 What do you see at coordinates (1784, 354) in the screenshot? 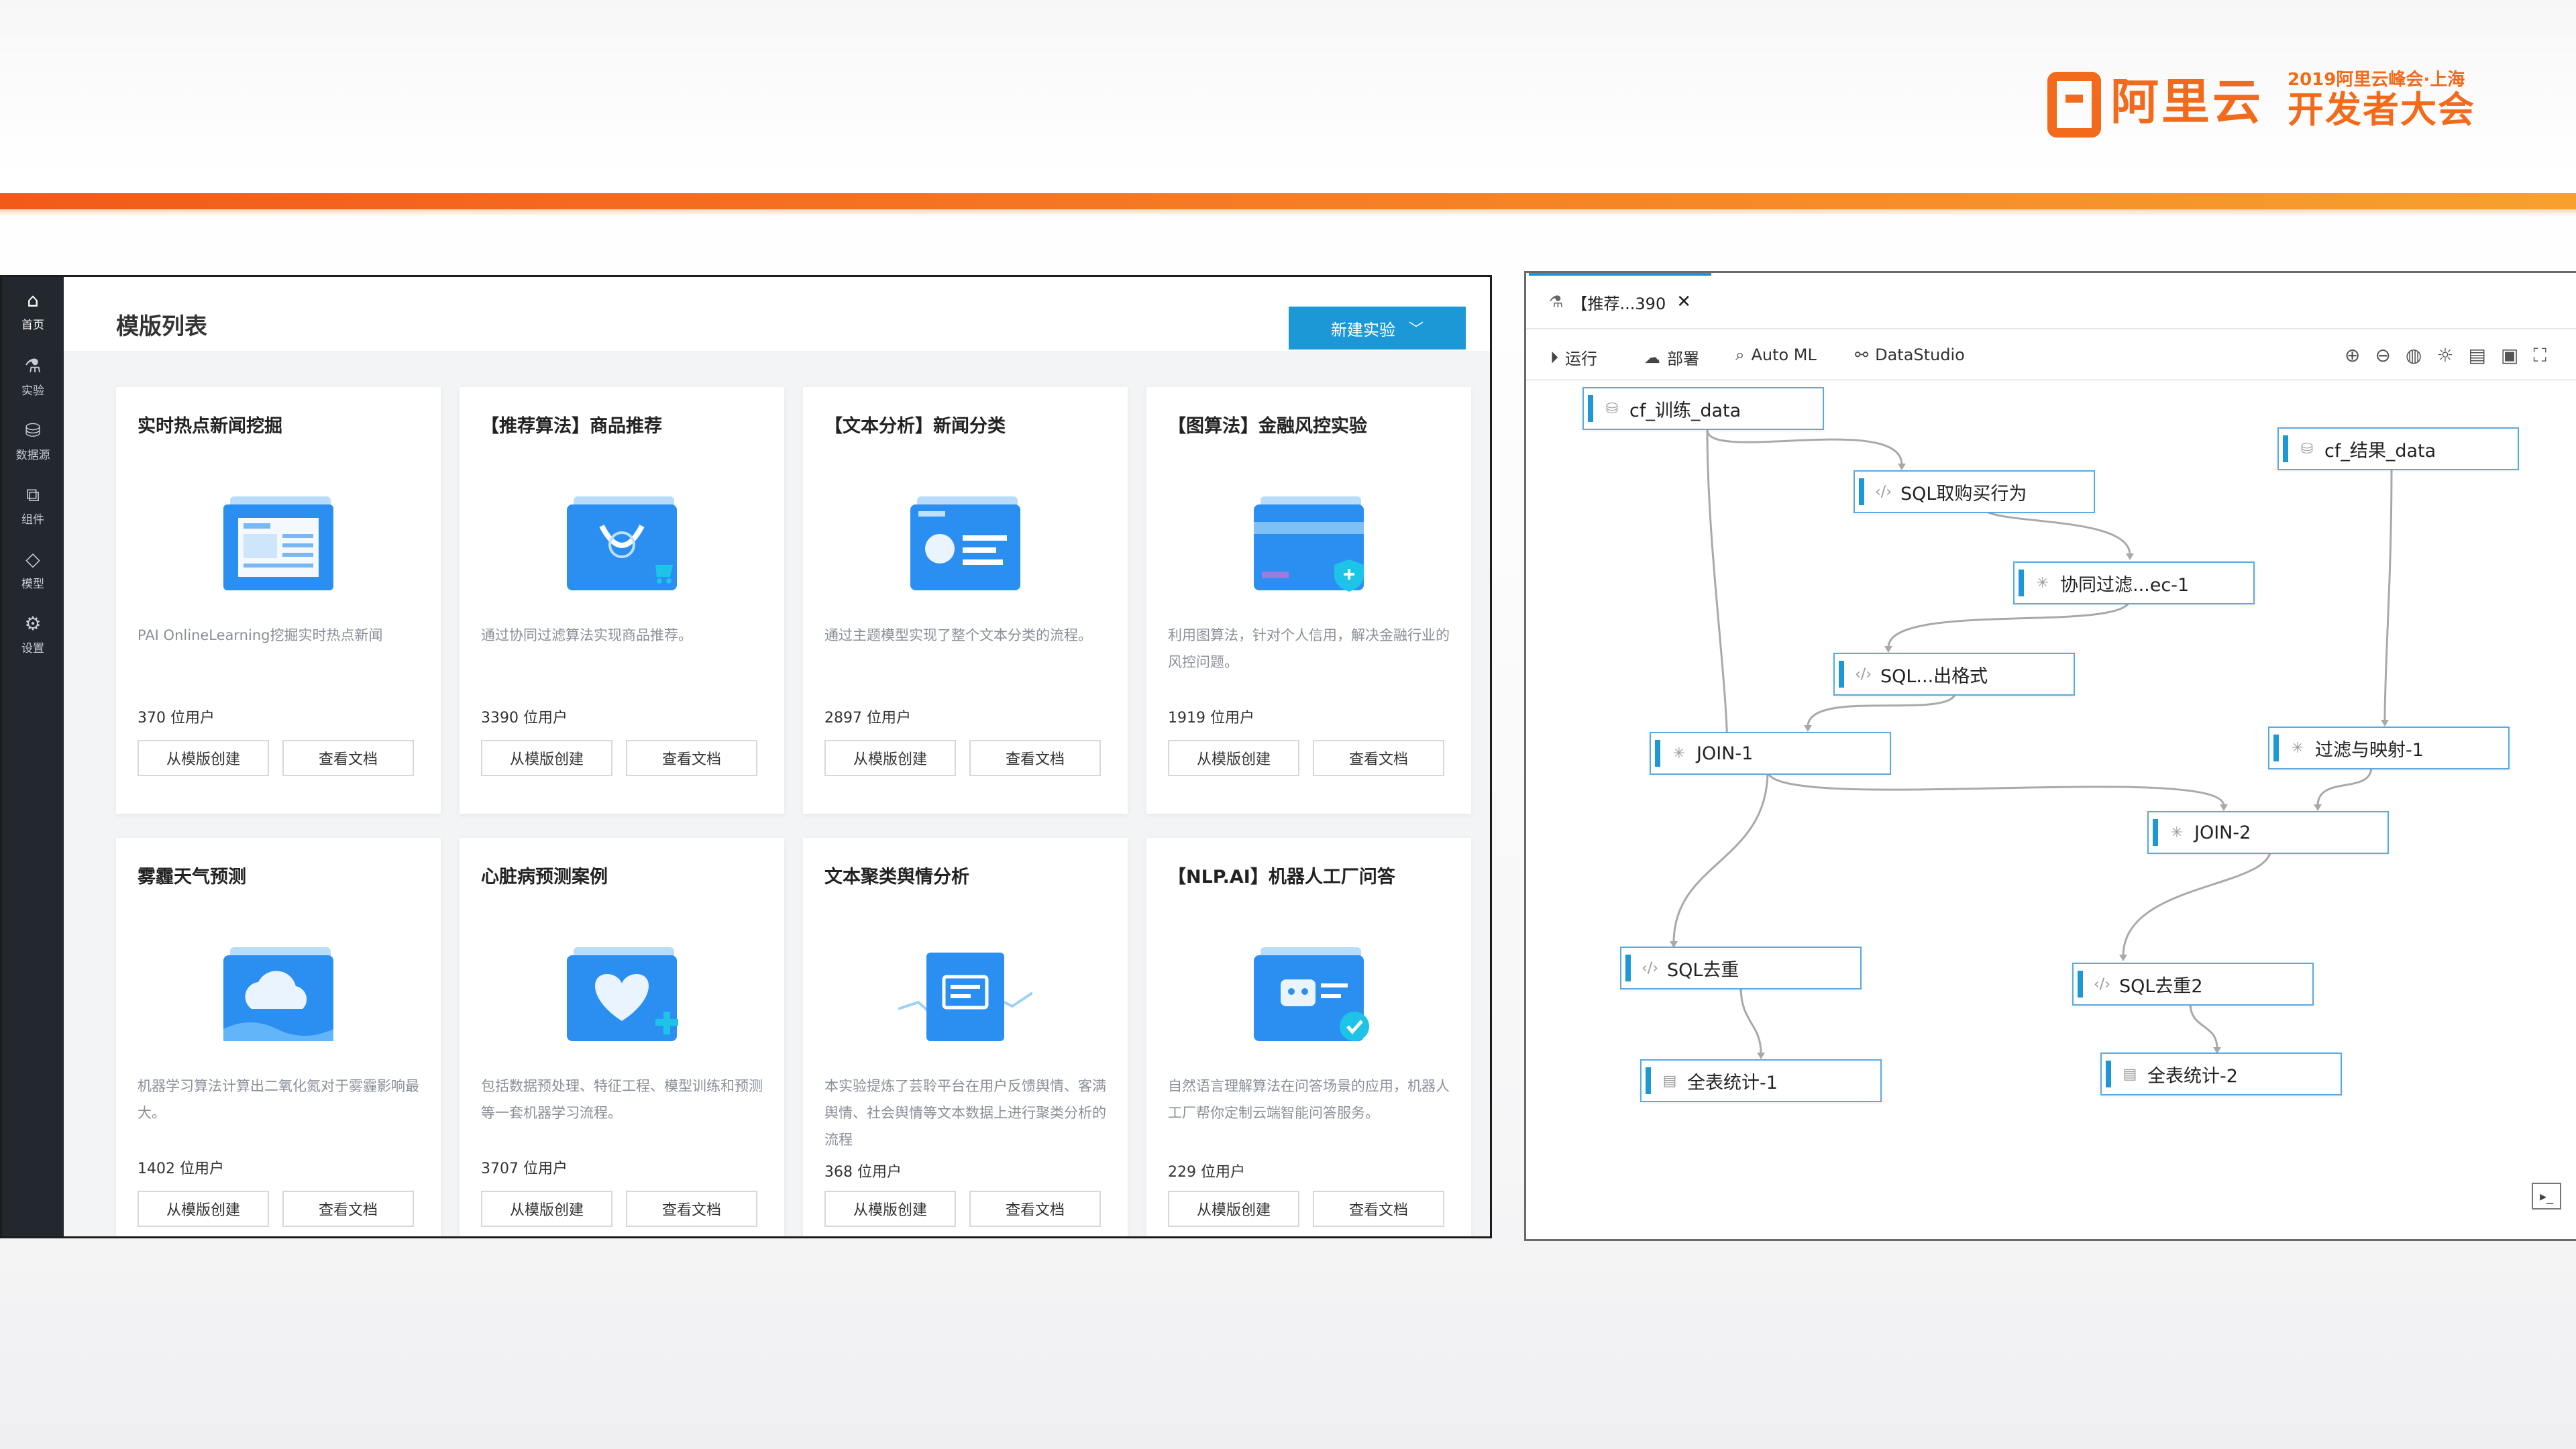
I see `automl-label: Auto ML` at bounding box center [1784, 354].